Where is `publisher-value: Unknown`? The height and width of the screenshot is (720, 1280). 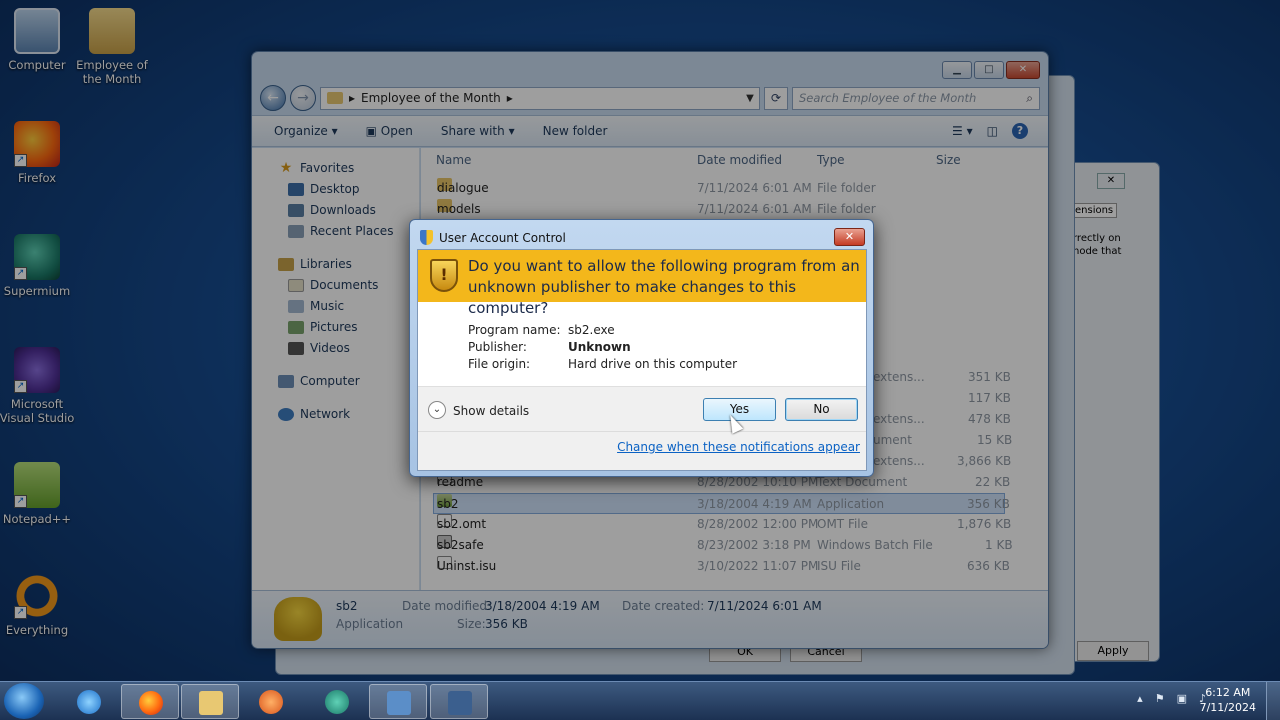
publisher-value: Unknown is located at coordinates (599, 347).